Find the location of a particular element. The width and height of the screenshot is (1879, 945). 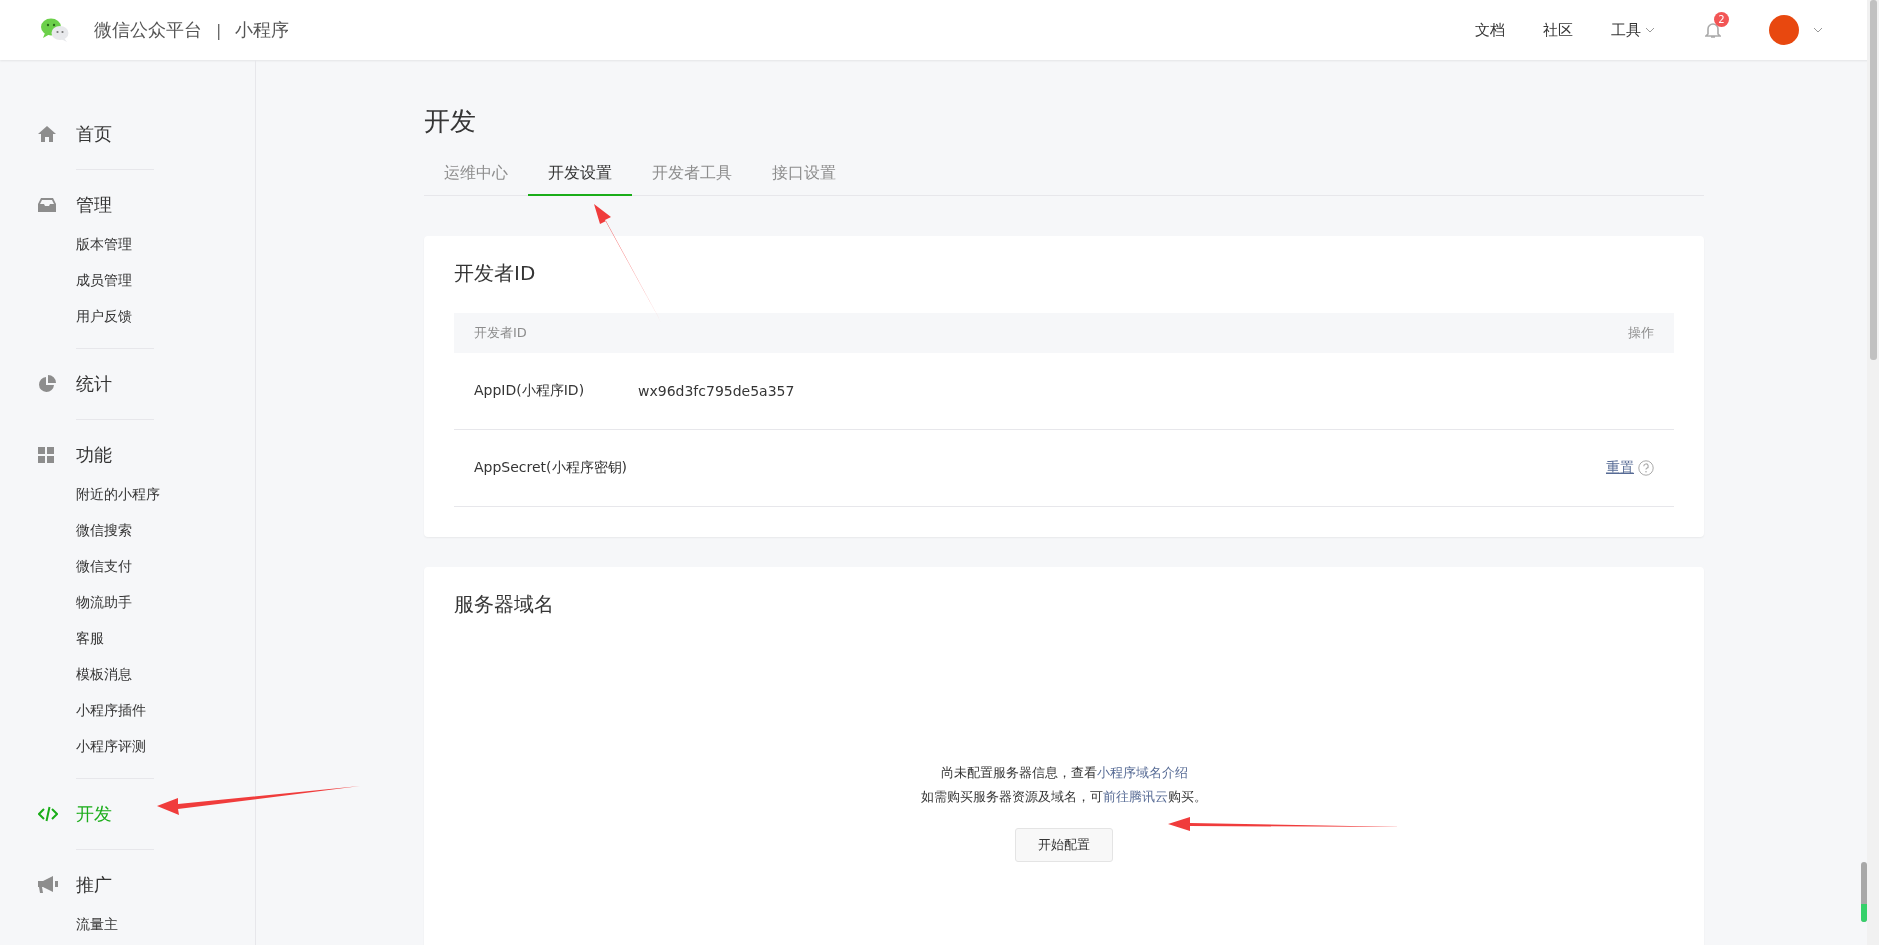

info-text: 尚未配置服务器信息，查看小程序域名介绍 is located at coordinates (1064, 773).